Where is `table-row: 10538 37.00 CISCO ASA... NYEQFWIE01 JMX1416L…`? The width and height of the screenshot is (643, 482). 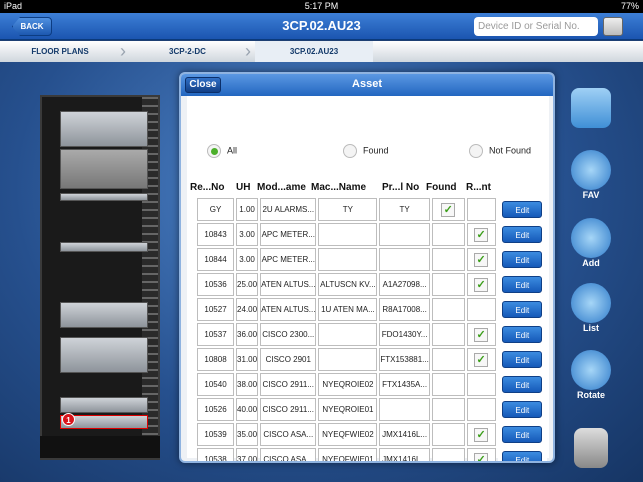 table-row: 10538 37.00 CISCO ASA... NYEQFWIE01 JMX1416L… is located at coordinates (372, 454).